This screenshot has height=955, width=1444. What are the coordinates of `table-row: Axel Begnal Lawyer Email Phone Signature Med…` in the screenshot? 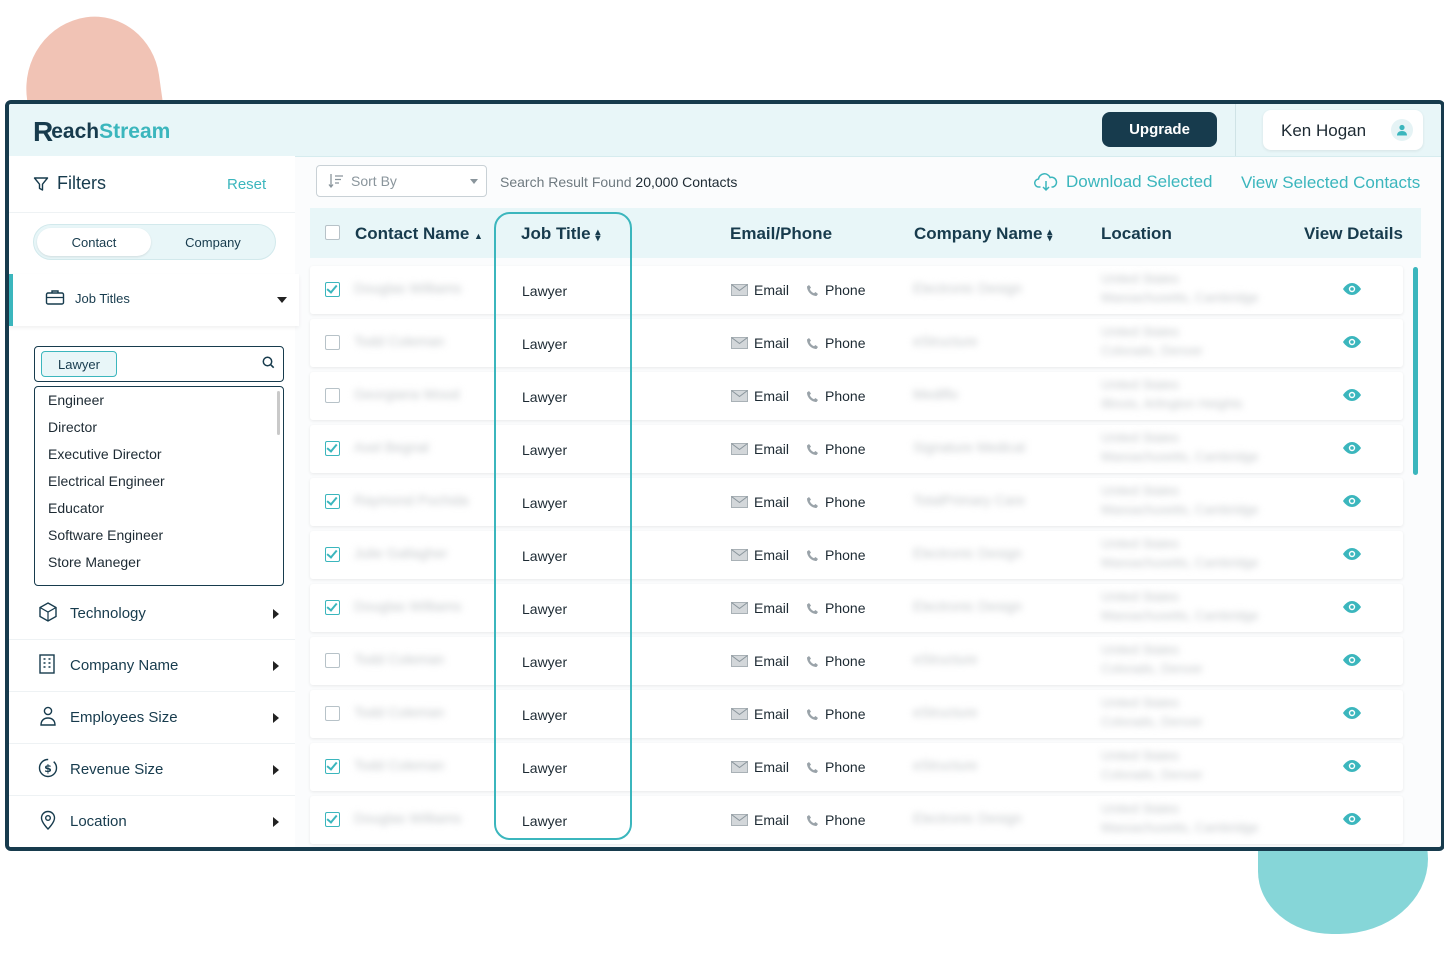 It's located at (856, 449).